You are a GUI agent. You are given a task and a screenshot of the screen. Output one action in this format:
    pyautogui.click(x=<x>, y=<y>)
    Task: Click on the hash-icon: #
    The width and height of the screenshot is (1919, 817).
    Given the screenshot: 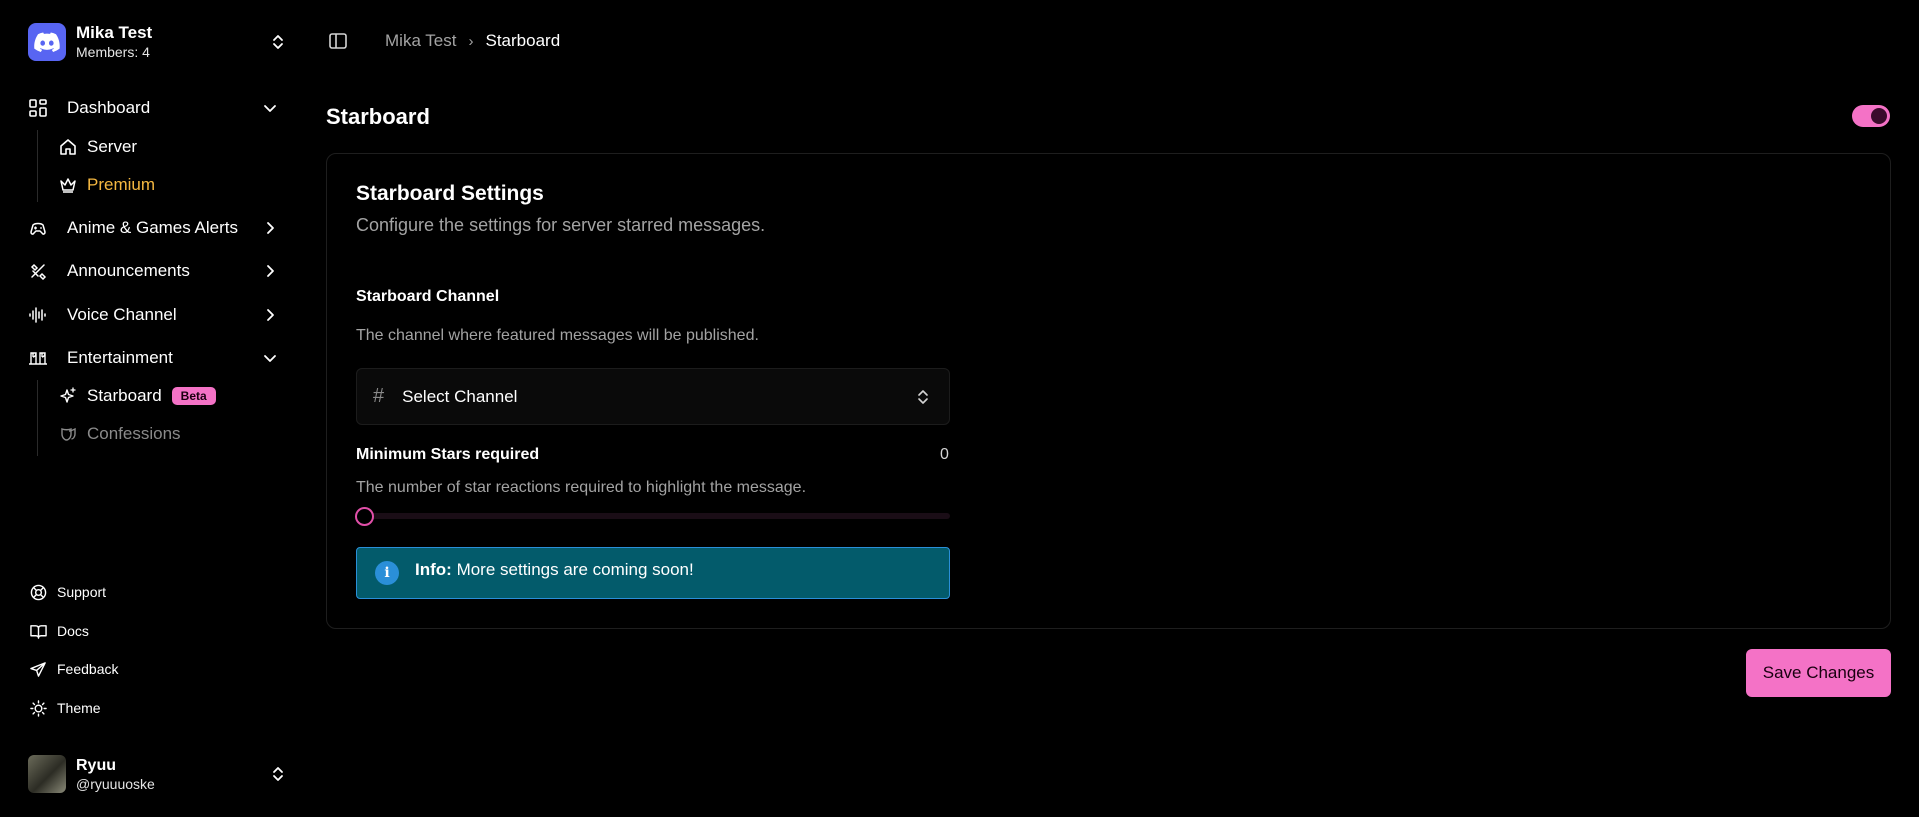 What is the action you would take?
    pyautogui.click(x=379, y=396)
    